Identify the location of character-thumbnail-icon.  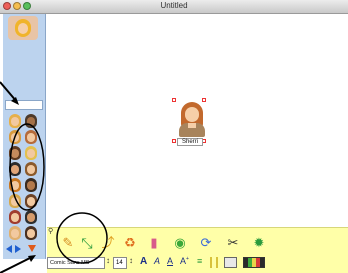
(23, 28).